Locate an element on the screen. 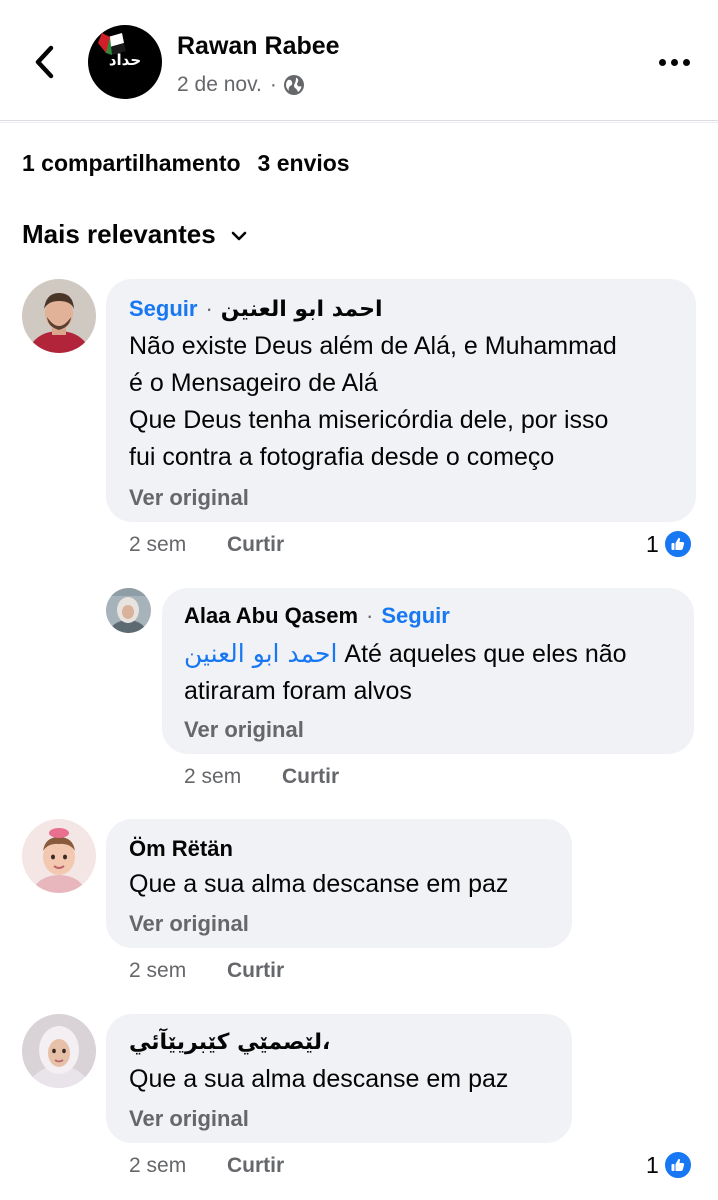 This screenshot has width=718, height=1200. comment-author: احمد ابو العنين is located at coordinates (302, 309).